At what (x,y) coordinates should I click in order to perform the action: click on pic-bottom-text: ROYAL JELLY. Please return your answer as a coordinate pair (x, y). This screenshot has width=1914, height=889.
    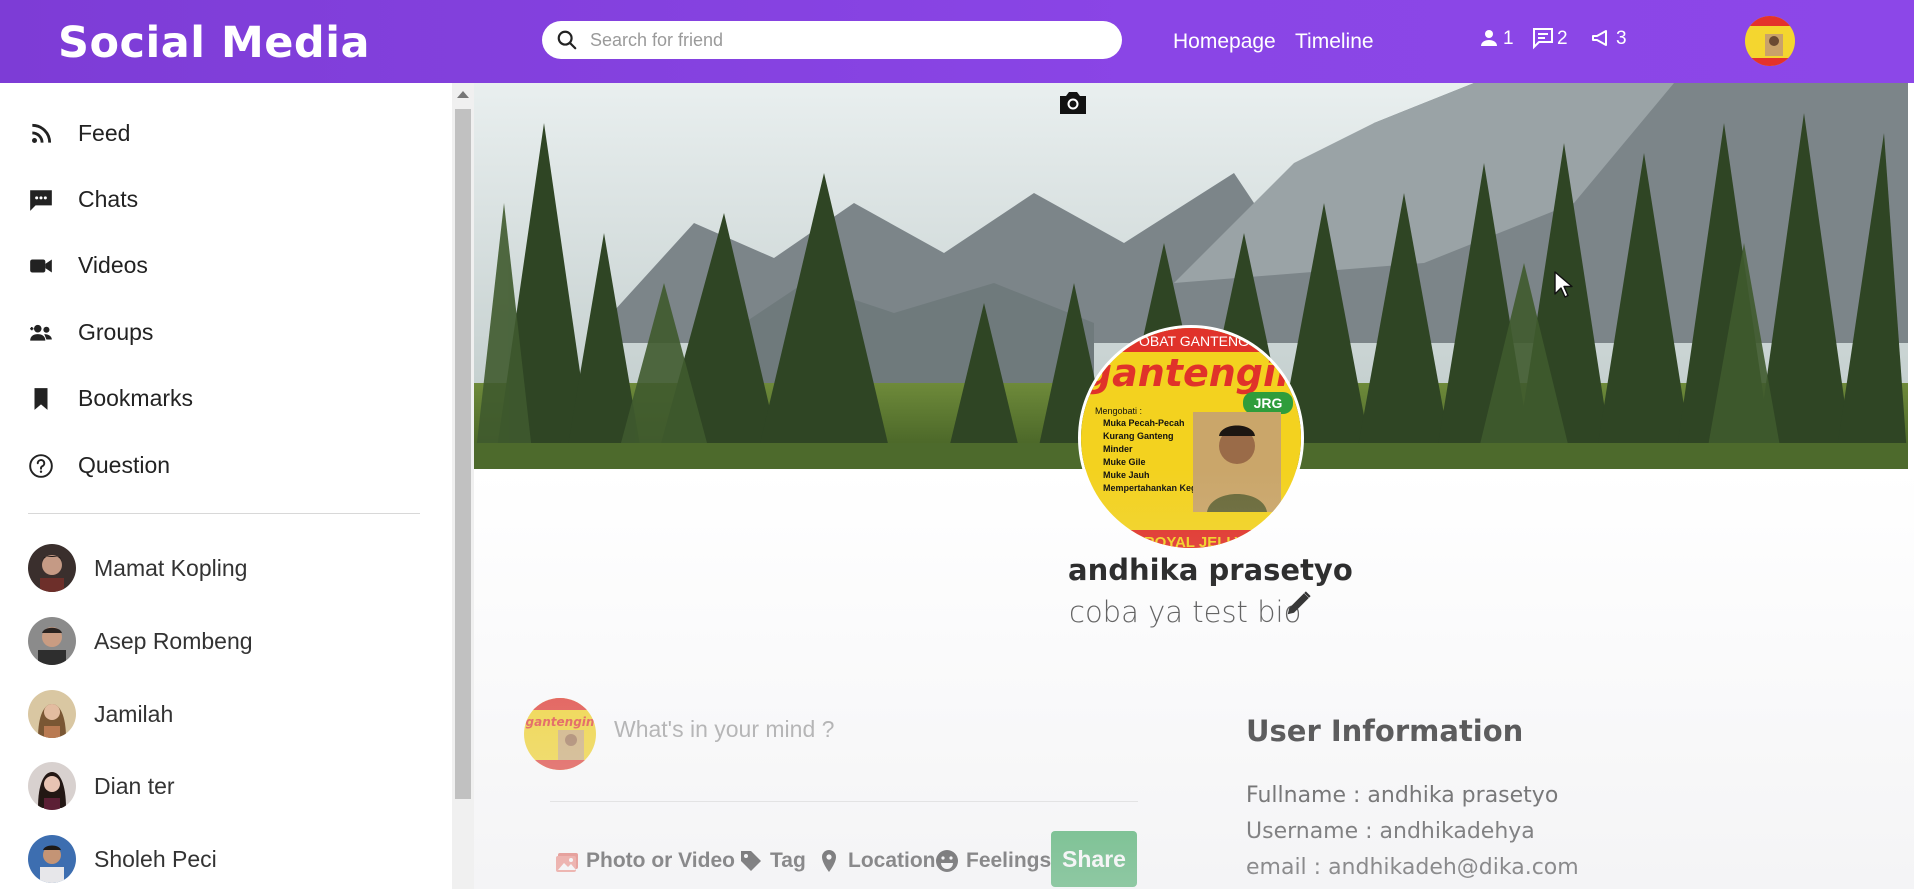
    Looking at the image, I should click on (1194, 542).